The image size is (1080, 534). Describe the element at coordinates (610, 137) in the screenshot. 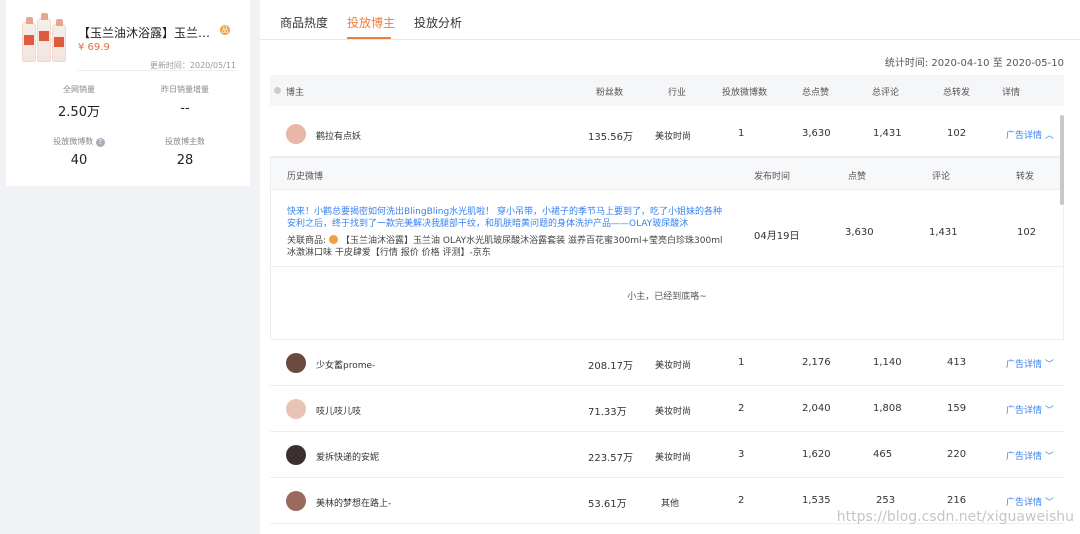

I see `fans-count: 135.56万` at that location.